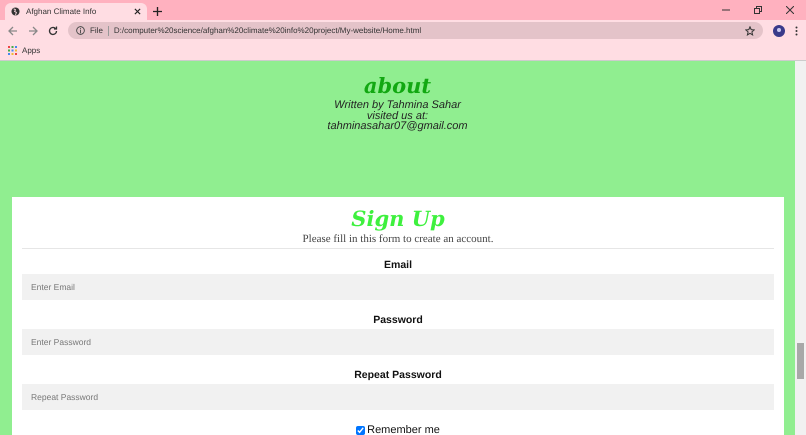 The height and width of the screenshot is (435, 806). Describe the element at coordinates (53, 31) in the screenshot. I see `reload-icon` at that location.